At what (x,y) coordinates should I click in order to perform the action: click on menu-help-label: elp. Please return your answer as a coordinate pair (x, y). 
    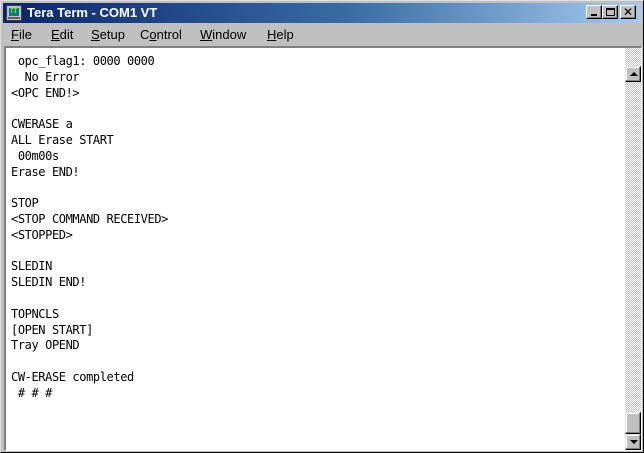
    Looking at the image, I should click on (285, 34).